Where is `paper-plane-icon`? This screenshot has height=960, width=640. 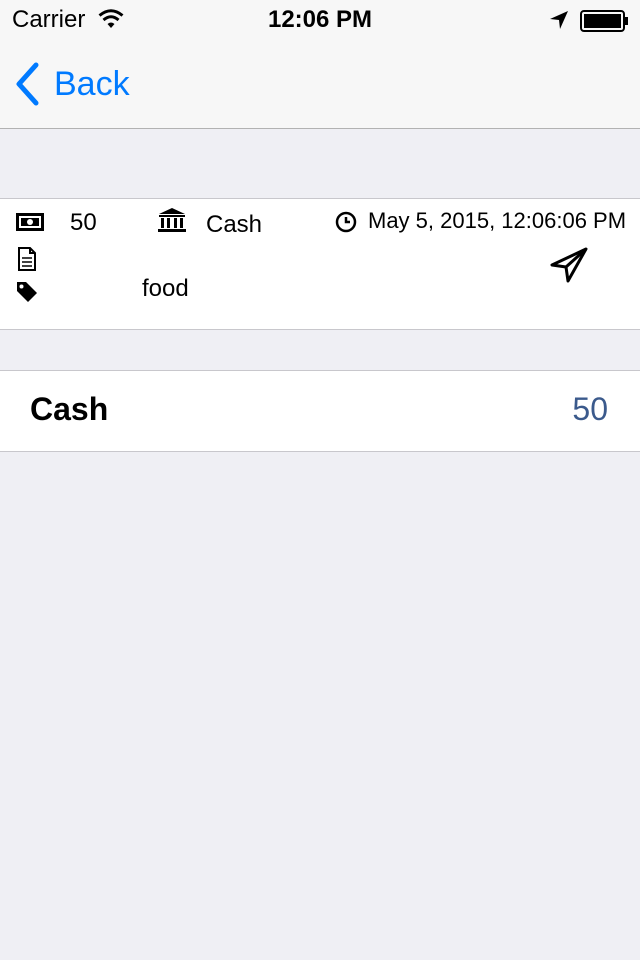 paper-plane-icon is located at coordinates (569, 265).